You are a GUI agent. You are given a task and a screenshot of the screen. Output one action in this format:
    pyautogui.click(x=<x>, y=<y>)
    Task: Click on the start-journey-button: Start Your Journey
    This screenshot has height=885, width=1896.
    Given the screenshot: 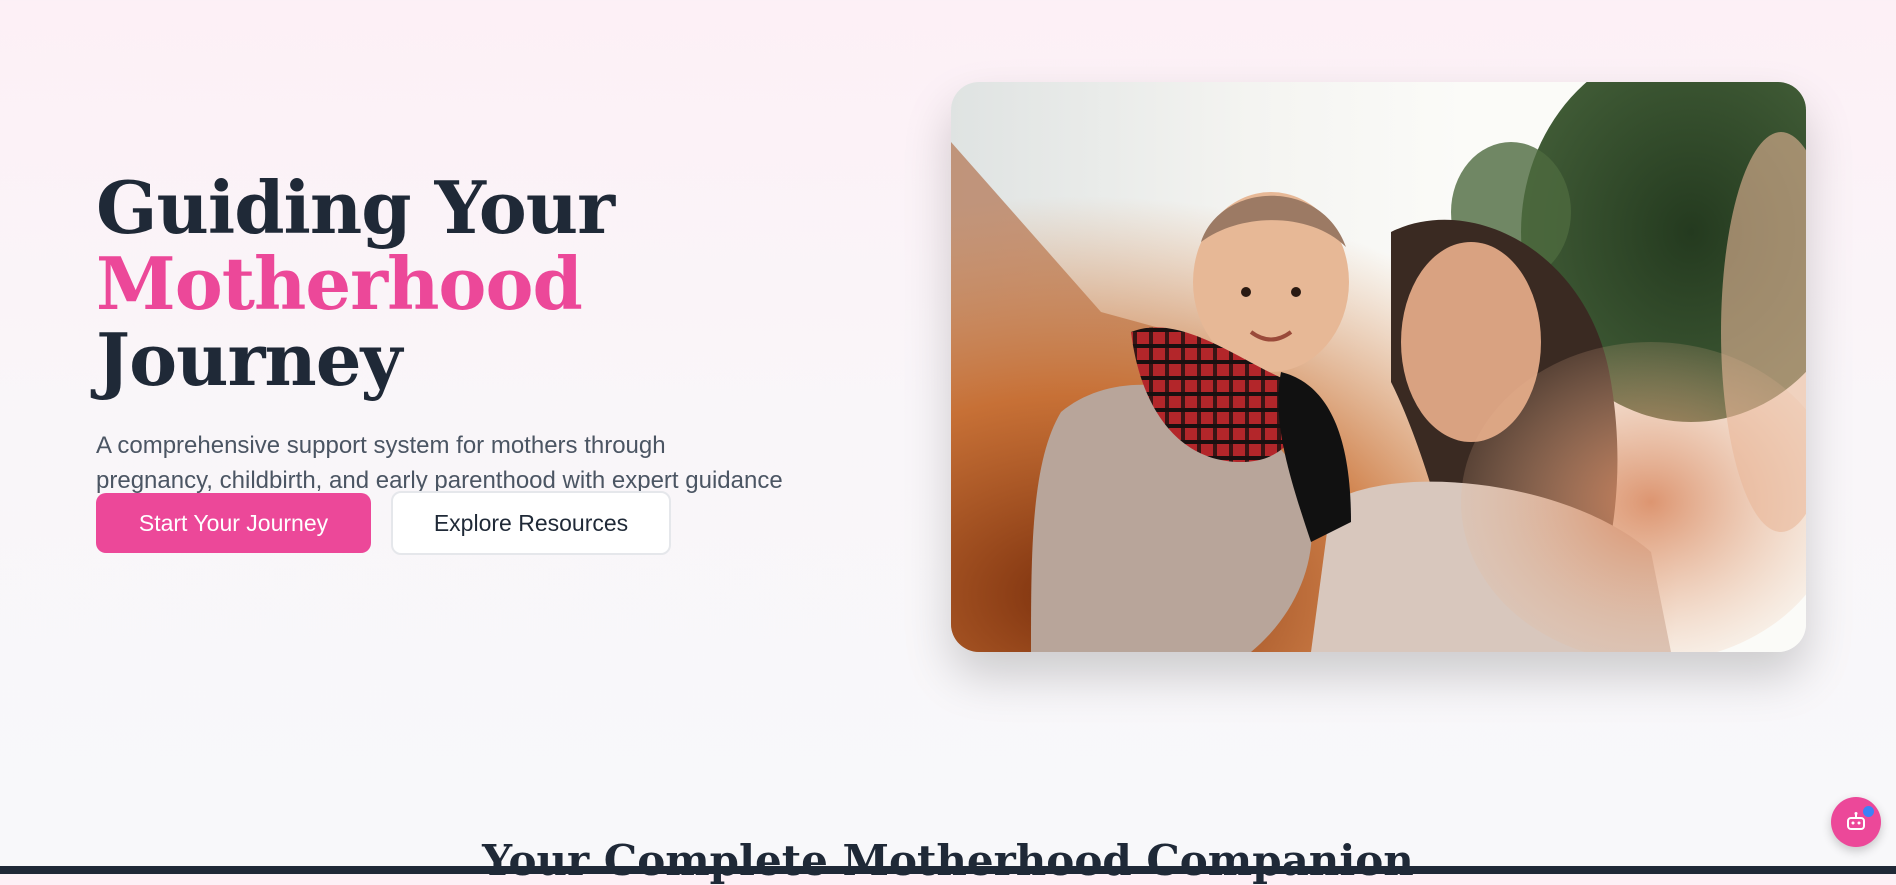 What is the action you would take?
    pyautogui.click(x=233, y=523)
    